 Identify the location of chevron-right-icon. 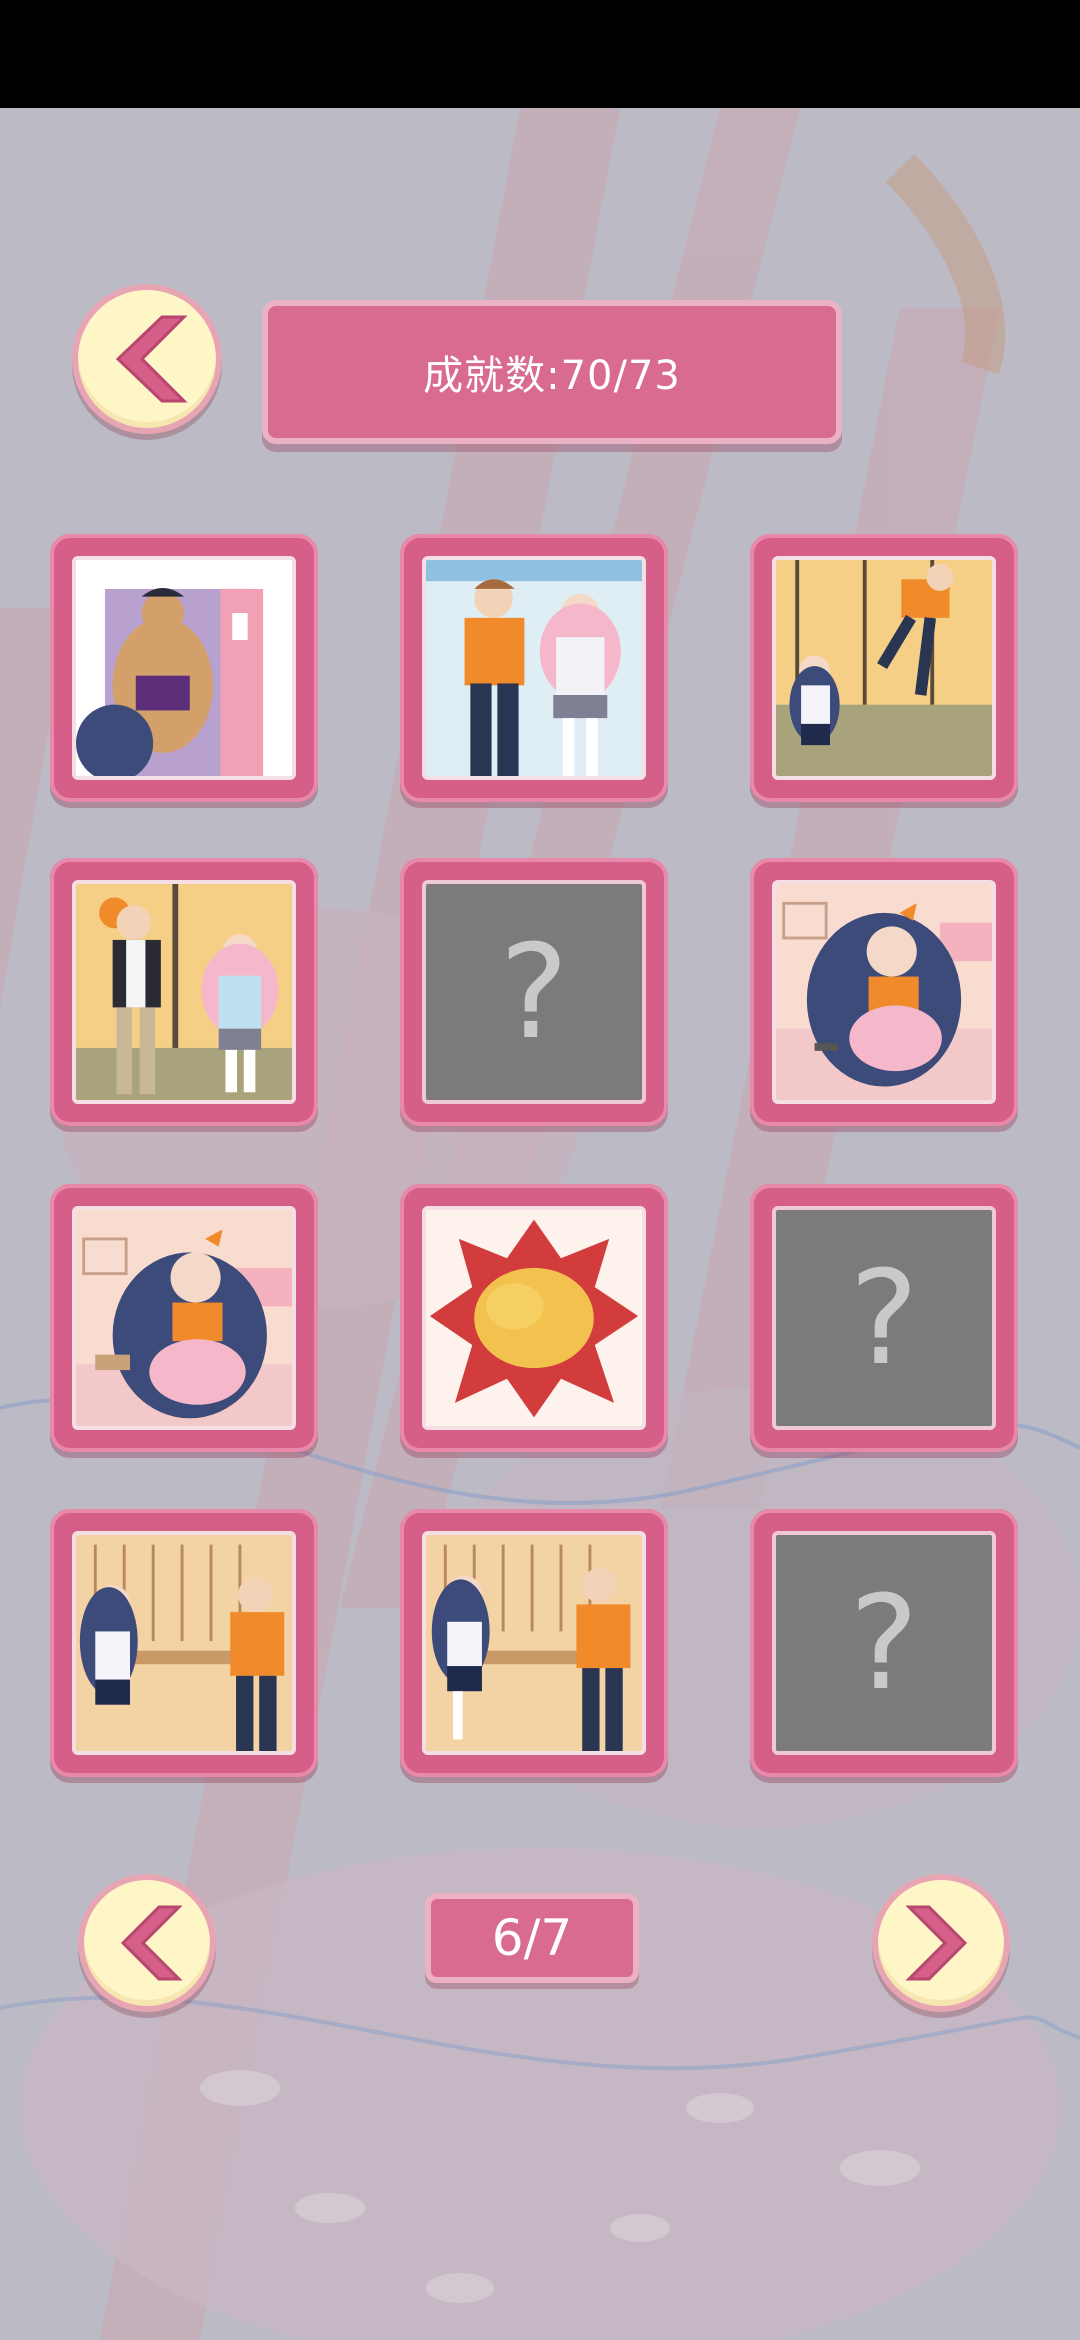
(936, 1943).